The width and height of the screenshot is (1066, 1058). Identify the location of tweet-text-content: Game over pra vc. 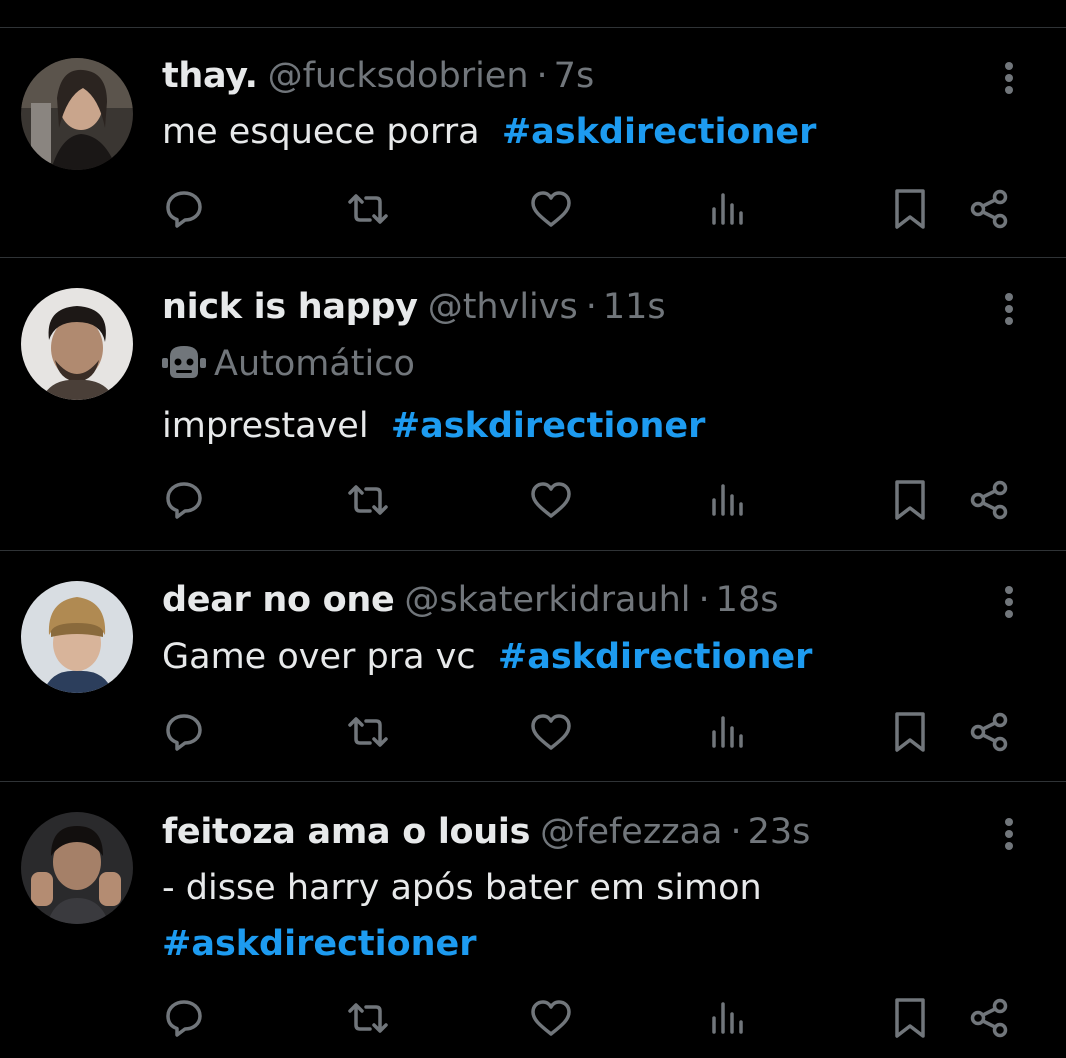
(330, 657).